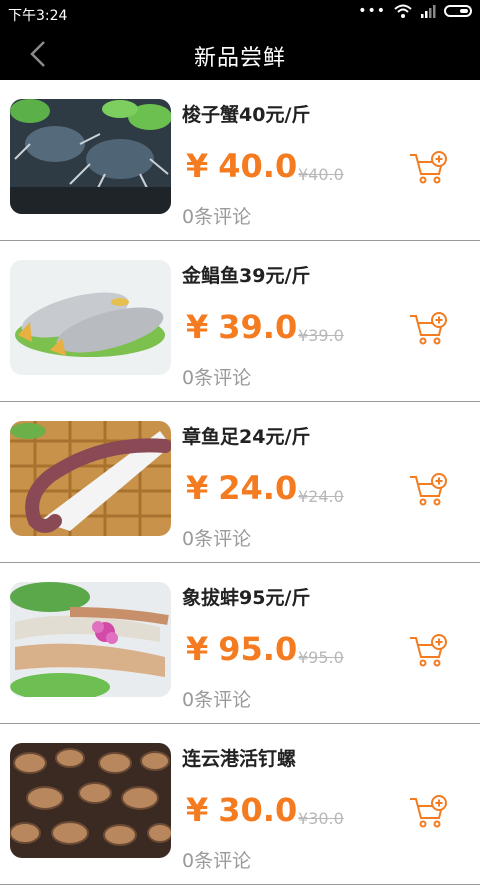 This screenshot has width=480, height=885. Describe the element at coordinates (239, 58) in the screenshot. I see `page-title: 新品尝鲜` at that location.